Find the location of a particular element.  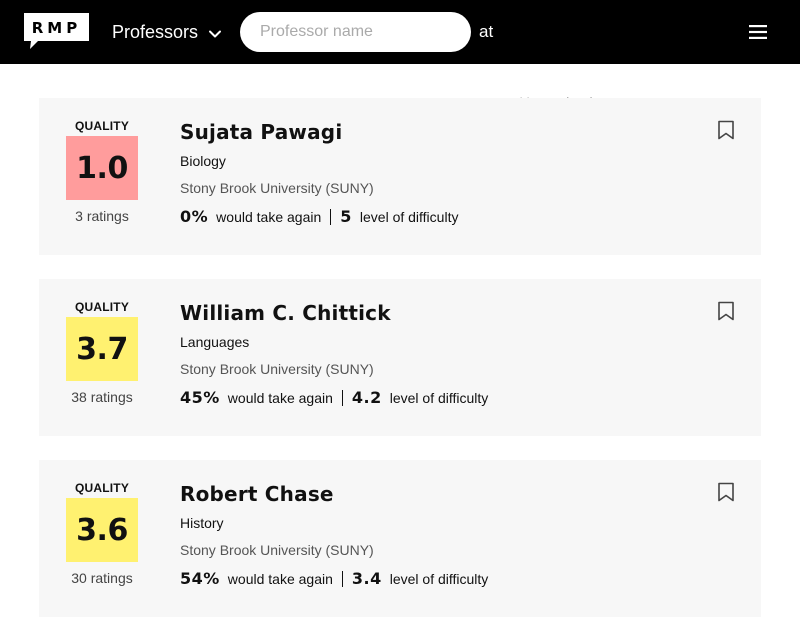

take-again-value: 45% is located at coordinates (200, 397).